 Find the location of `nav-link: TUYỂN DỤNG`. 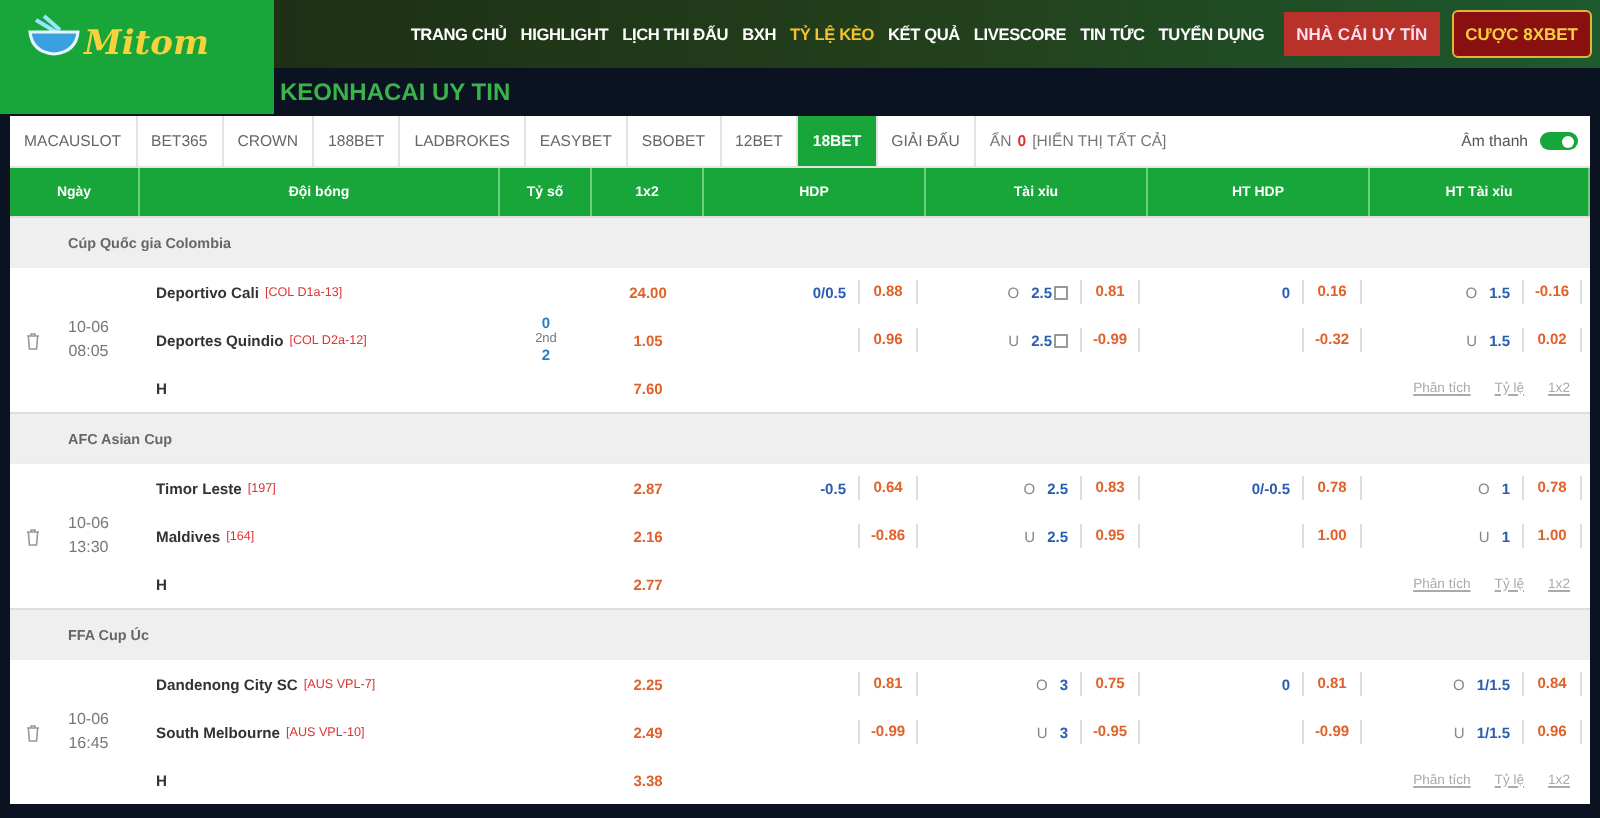

nav-link: TUYỂN DỤNG is located at coordinates (1211, 34).